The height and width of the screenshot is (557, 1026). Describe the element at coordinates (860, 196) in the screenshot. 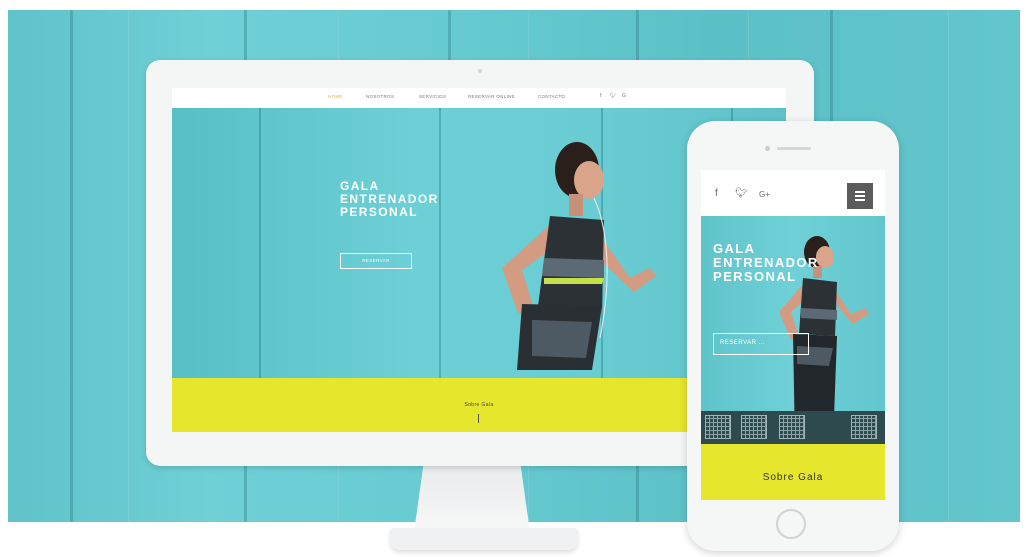

I see `hamburger-menu-icon` at that location.